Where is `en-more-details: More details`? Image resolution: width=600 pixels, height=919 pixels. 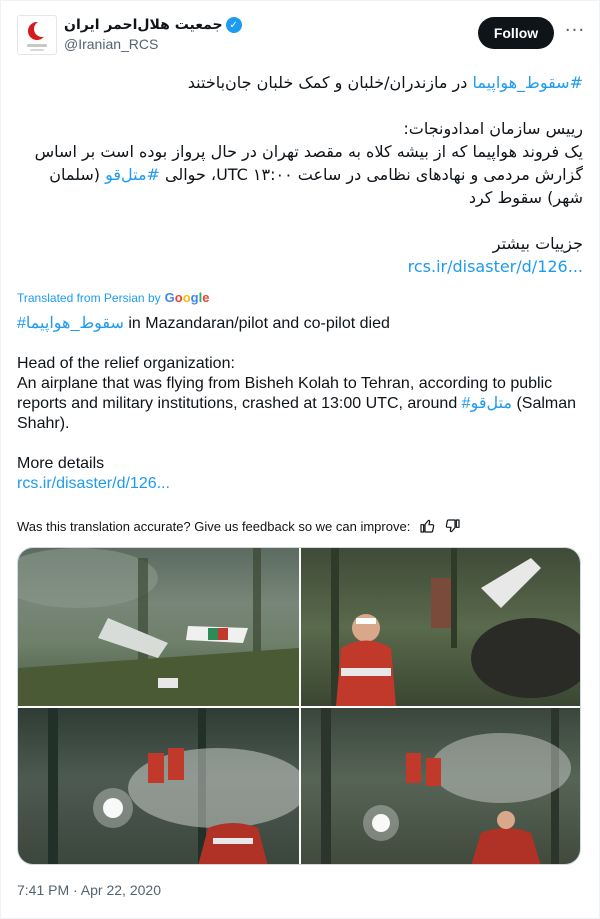 en-more-details: More details is located at coordinates (61, 463).